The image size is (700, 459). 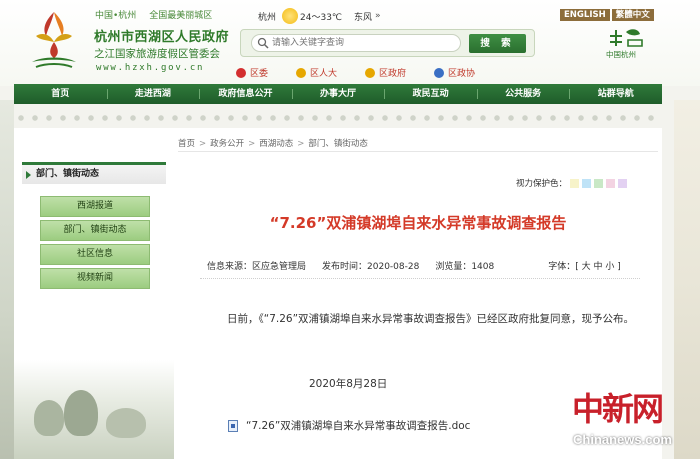 I want to click on document-icon, so click(x=233, y=425).